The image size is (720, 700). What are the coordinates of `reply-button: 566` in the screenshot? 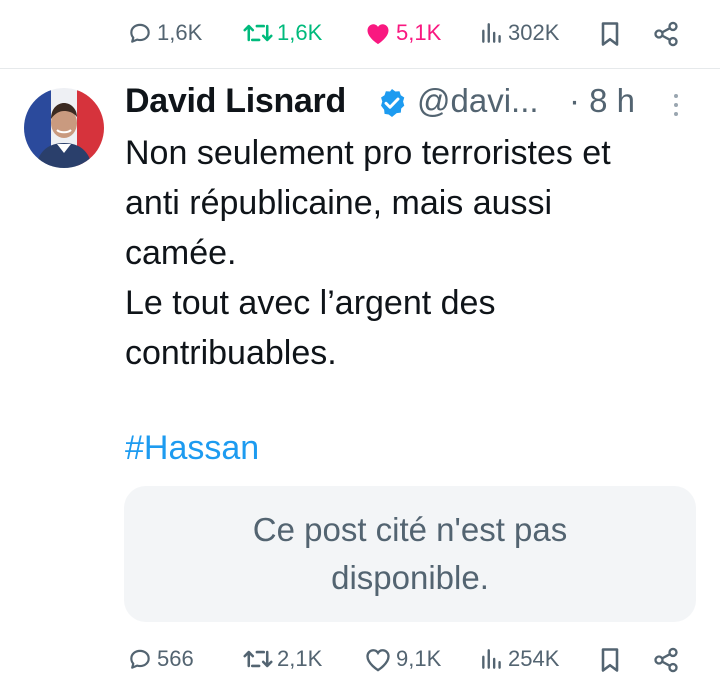 It's located at (160, 659).